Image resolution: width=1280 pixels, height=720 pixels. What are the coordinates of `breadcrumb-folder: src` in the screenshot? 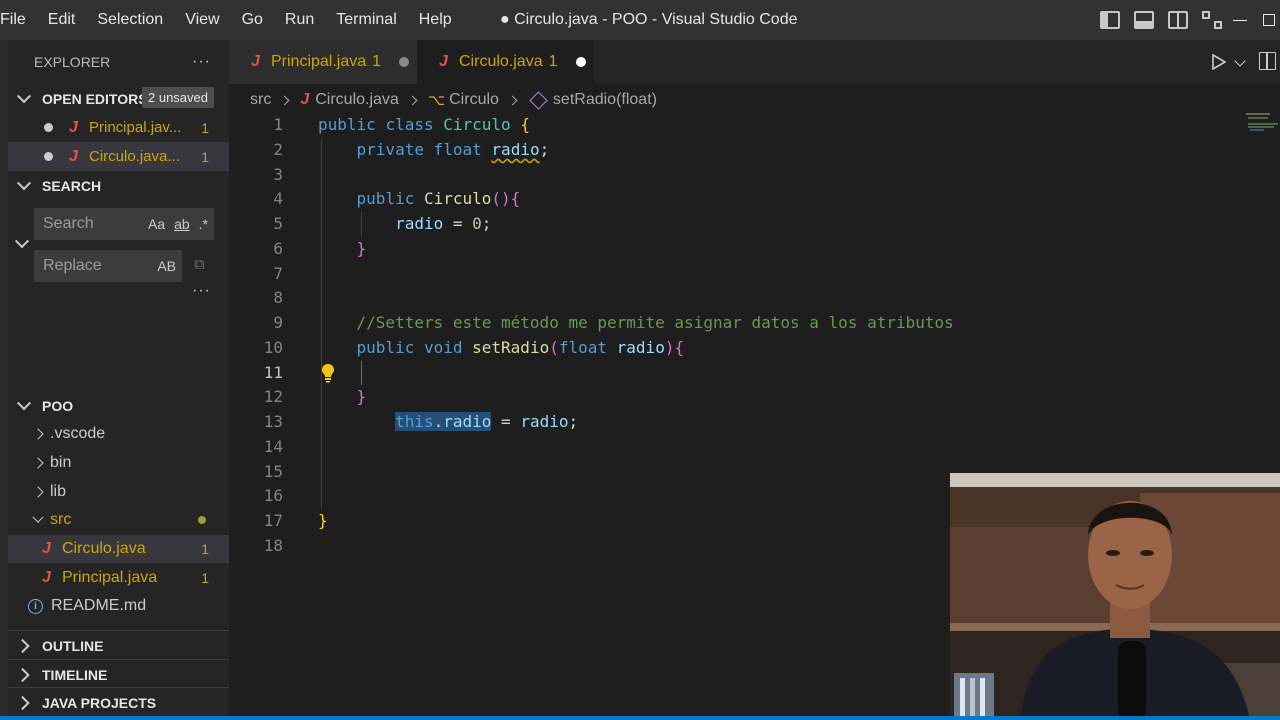 It's located at (260, 100).